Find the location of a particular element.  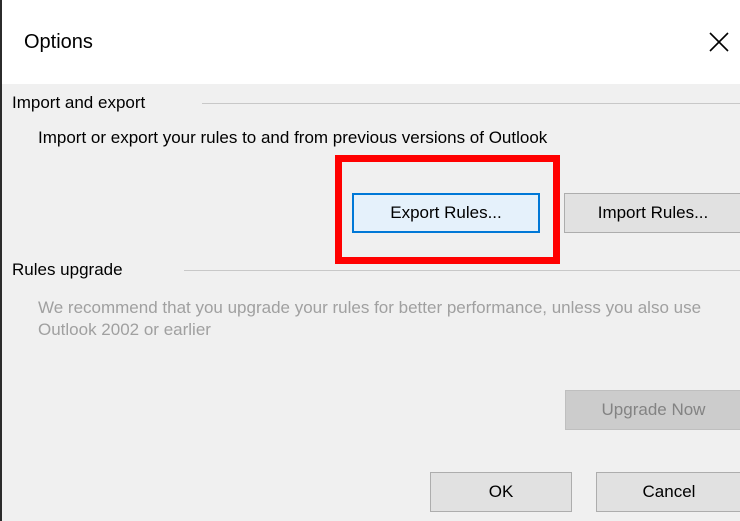

import-export-divider is located at coordinates (471, 103).